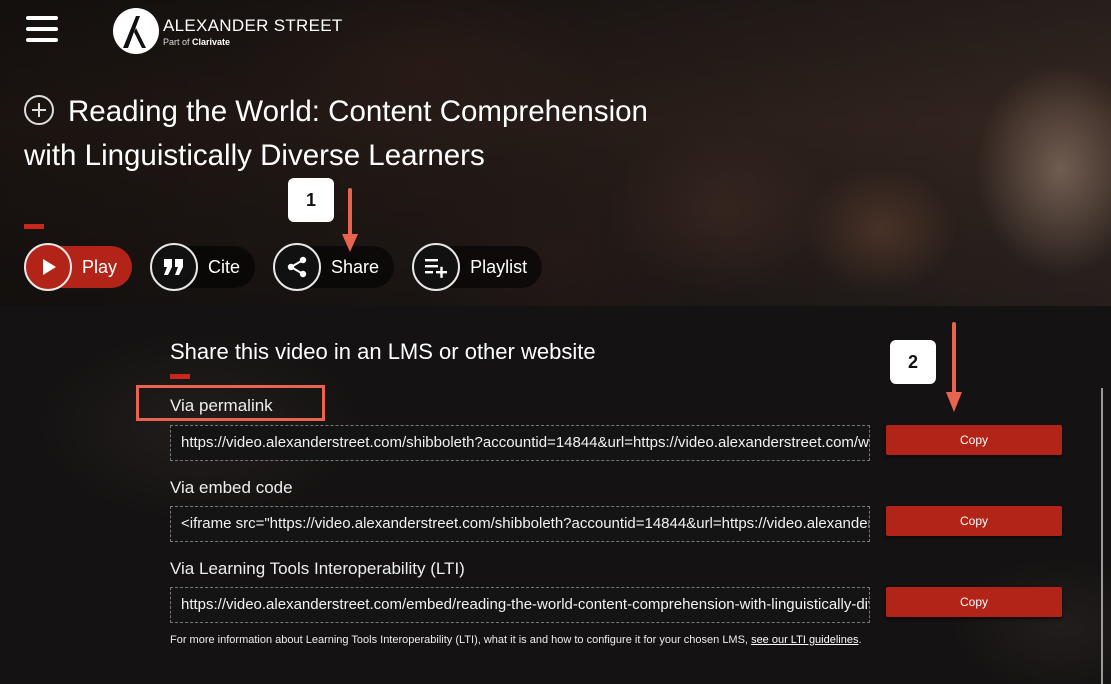  Describe the element at coordinates (974, 521) in the screenshot. I see `copy-embed-button: Copy` at that location.